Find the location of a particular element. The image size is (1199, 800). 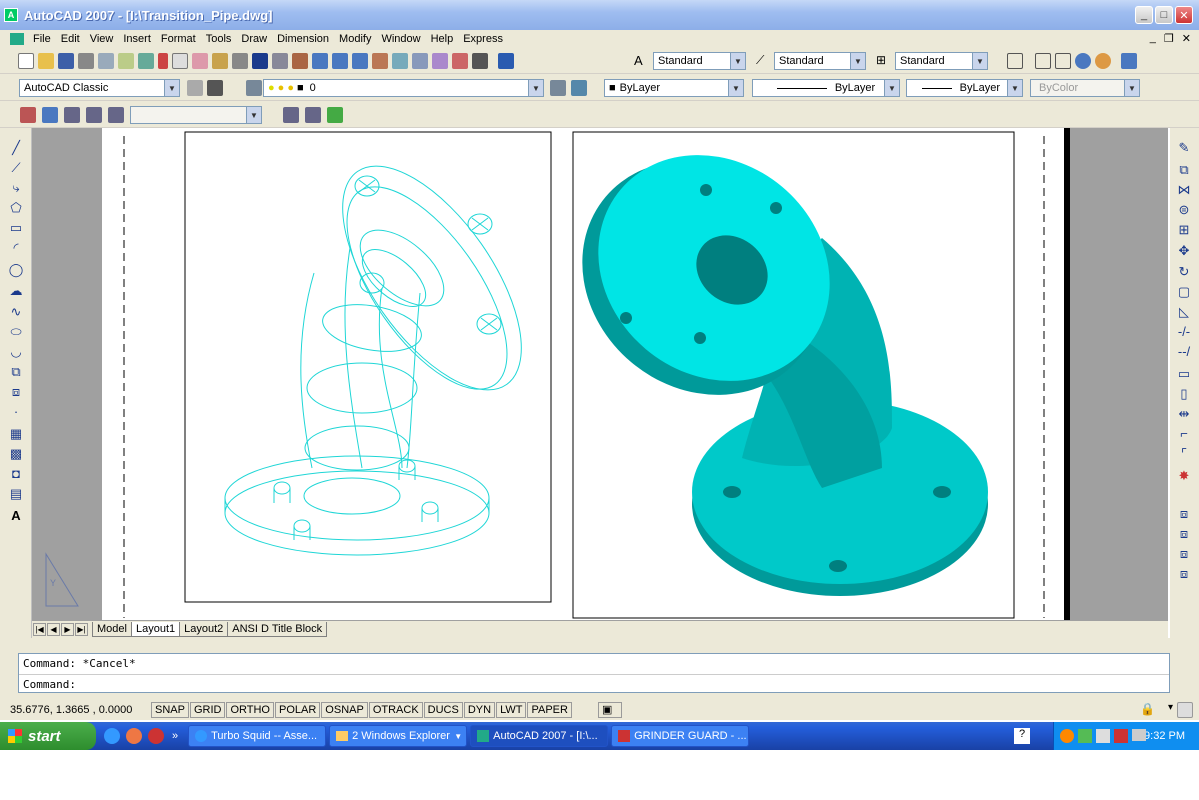

menu-tools: Tools is located at coordinates (219, 39).